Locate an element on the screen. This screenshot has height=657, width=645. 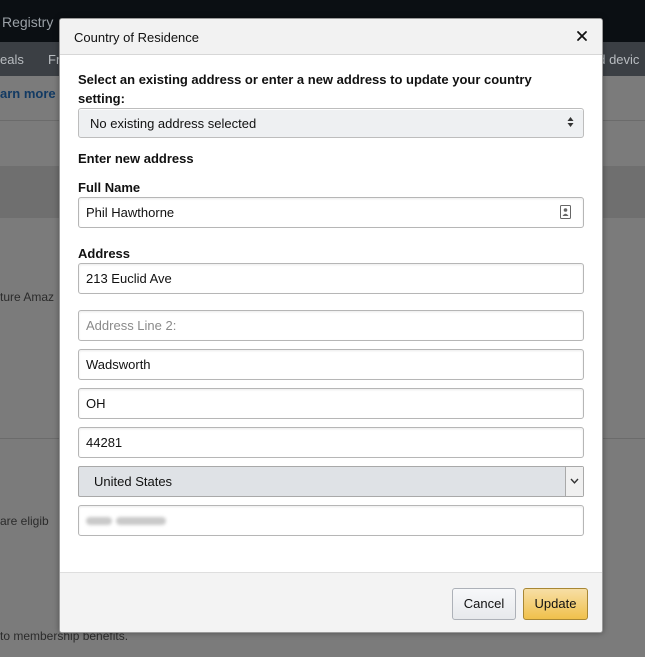
phone-field is located at coordinates (331, 520).